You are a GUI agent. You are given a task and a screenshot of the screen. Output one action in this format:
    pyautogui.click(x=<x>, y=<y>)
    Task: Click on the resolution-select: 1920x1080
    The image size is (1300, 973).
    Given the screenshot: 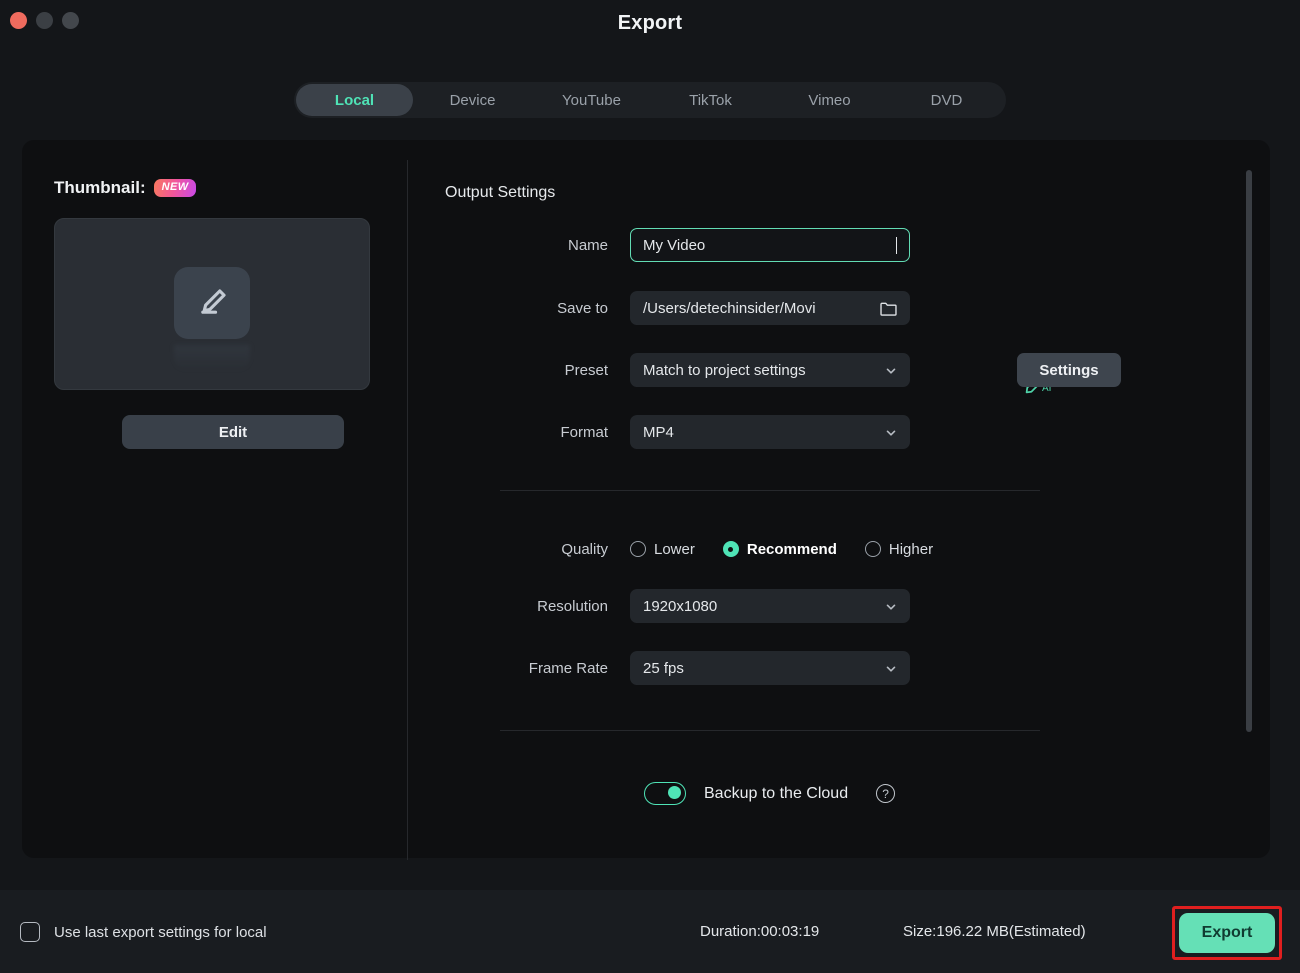 What is the action you would take?
    pyautogui.click(x=770, y=606)
    